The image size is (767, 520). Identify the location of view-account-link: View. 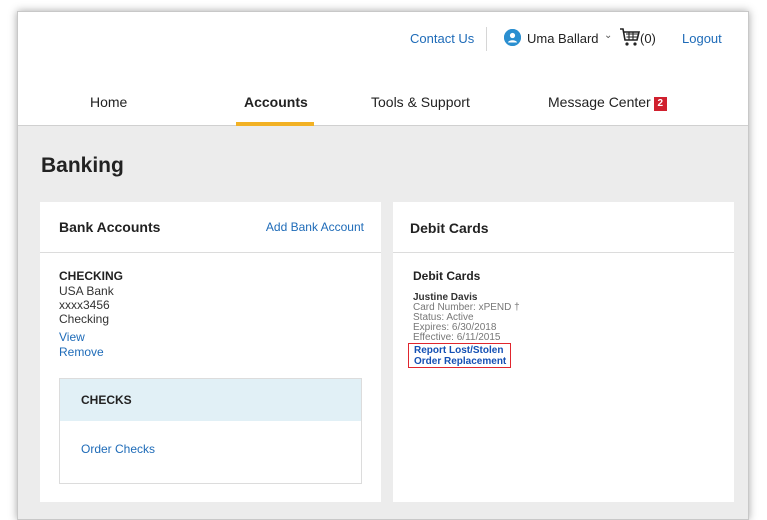
(91, 337).